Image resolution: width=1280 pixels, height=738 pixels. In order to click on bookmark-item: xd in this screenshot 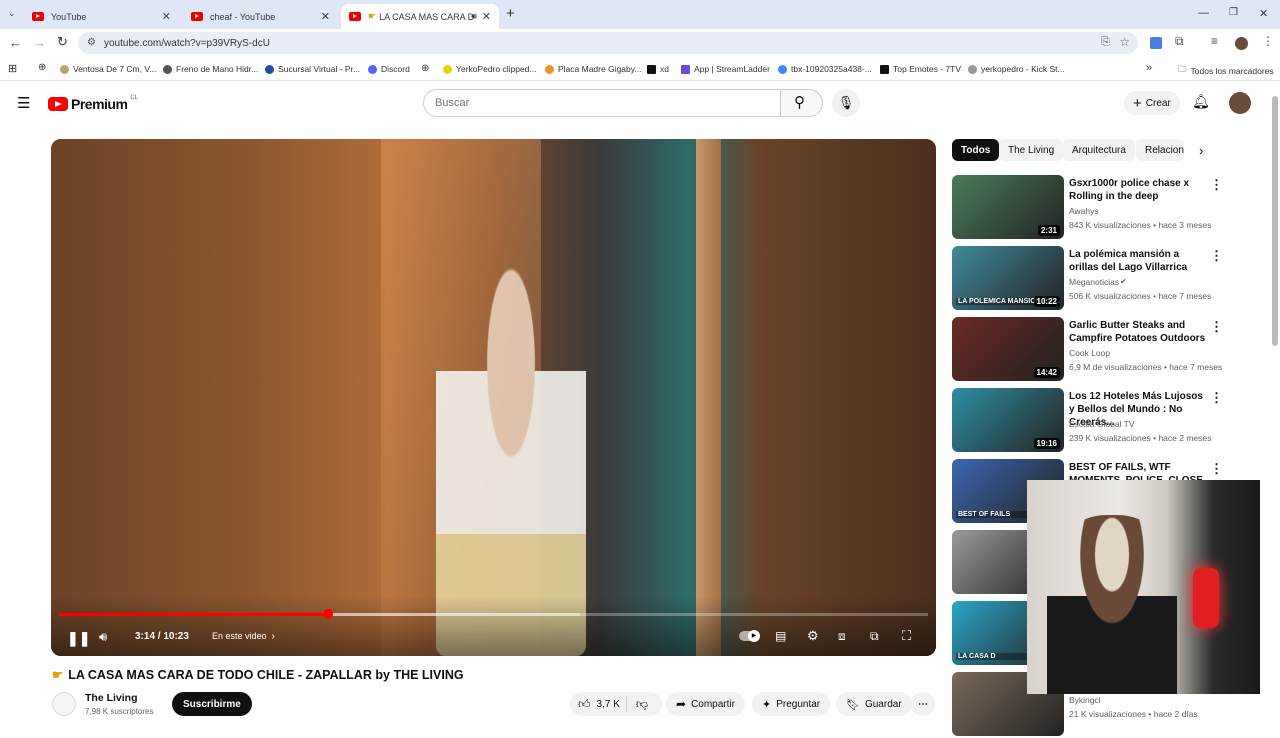, I will do `click(658, 69)`.